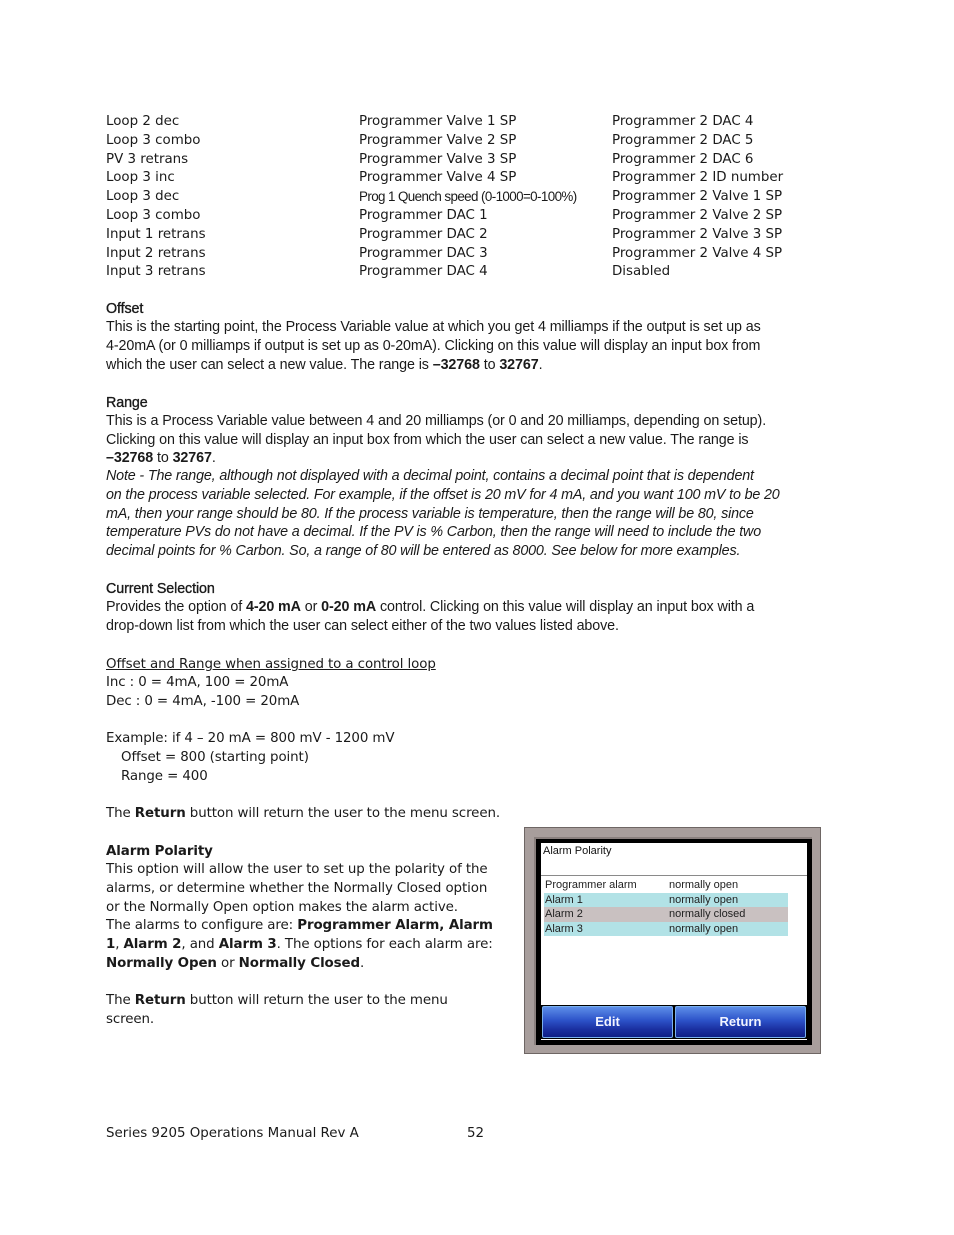 Image resolution: width=954 pixels, height=1235 pixels. What do you see at coordinates (140, 178) in the screenshot?
I see `option-item: Loop 3 inc` at bounding box center [140, 178].